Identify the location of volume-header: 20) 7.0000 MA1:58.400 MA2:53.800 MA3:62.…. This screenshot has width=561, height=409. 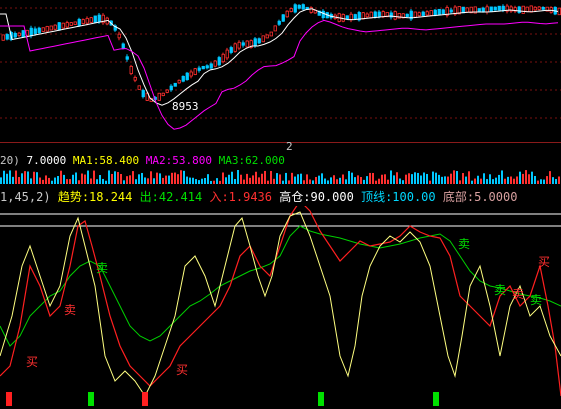
(142, 161).